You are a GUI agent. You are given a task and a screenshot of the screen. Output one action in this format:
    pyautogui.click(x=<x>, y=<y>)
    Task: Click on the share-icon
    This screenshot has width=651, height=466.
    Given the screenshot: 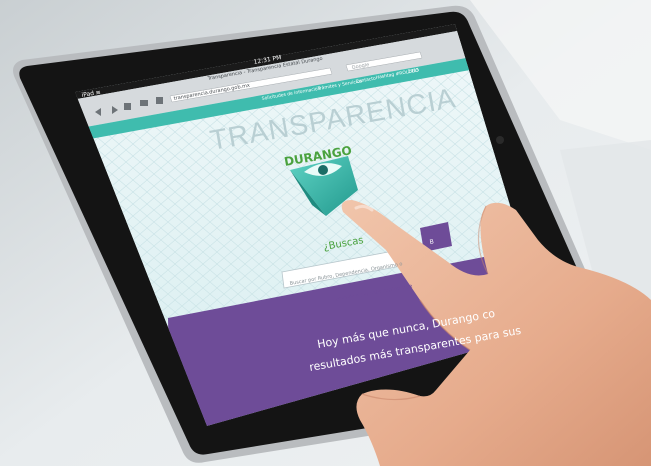 What is the action you would take?
    pyautogui.click(x=159, y=100)
    